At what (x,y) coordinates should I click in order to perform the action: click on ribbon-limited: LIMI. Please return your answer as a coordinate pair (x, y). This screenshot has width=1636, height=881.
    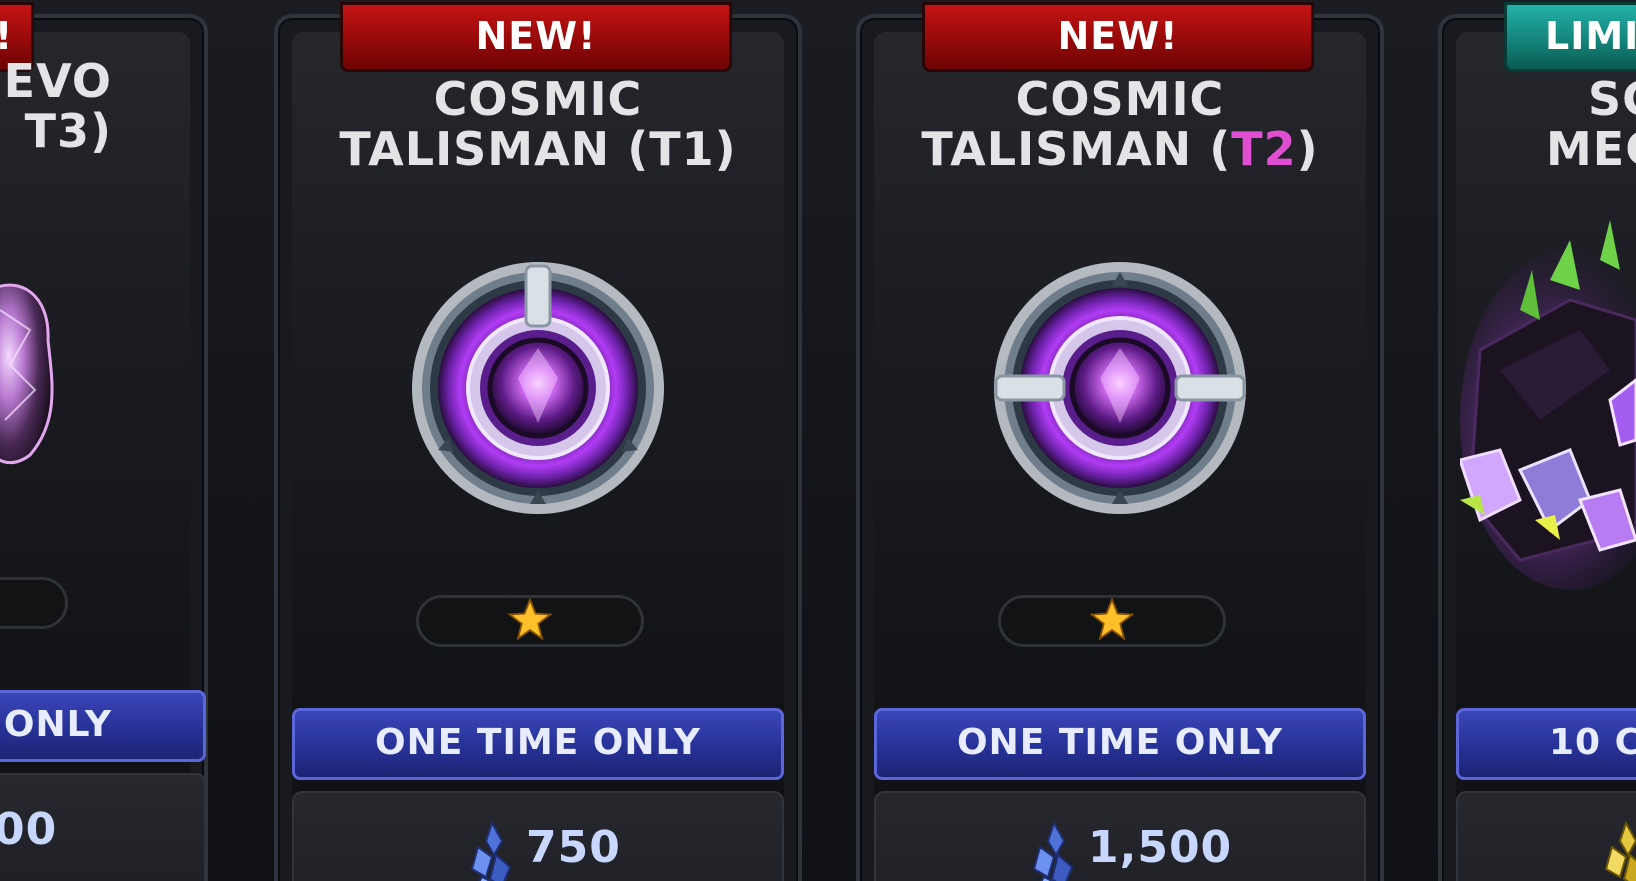
    Looking at the image, I should click on (1570, 37).